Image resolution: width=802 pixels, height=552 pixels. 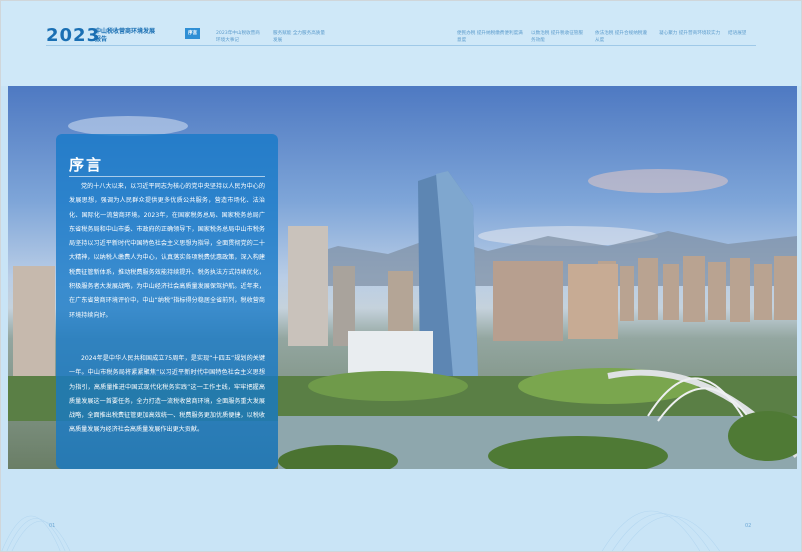 I want to click on preface-title: 序言, so click(x=86, y=165).